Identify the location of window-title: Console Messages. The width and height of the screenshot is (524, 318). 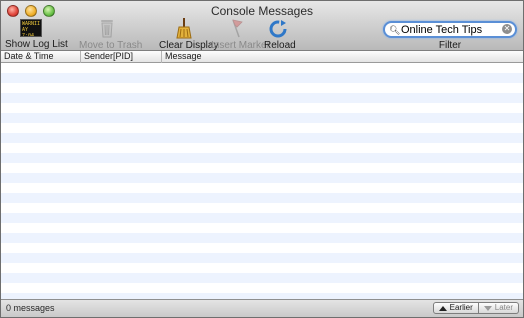
(262, 11).